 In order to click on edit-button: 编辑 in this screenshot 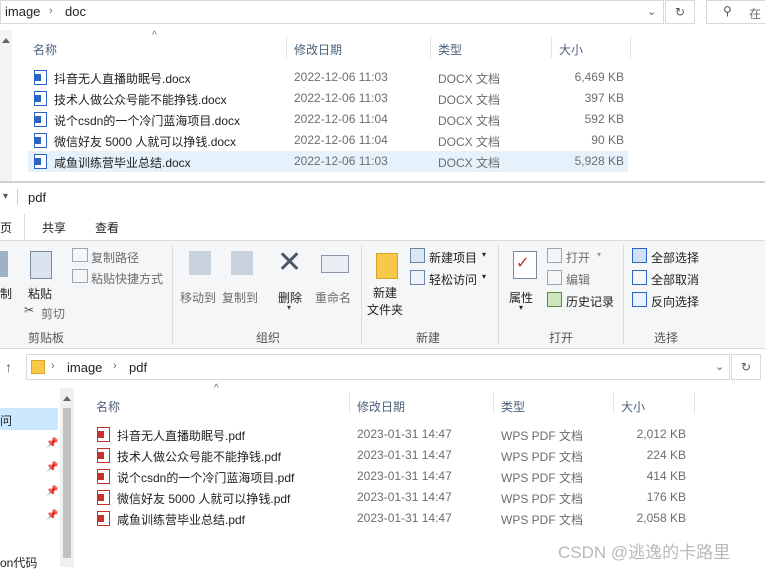, I will do `click(583, 278)`.